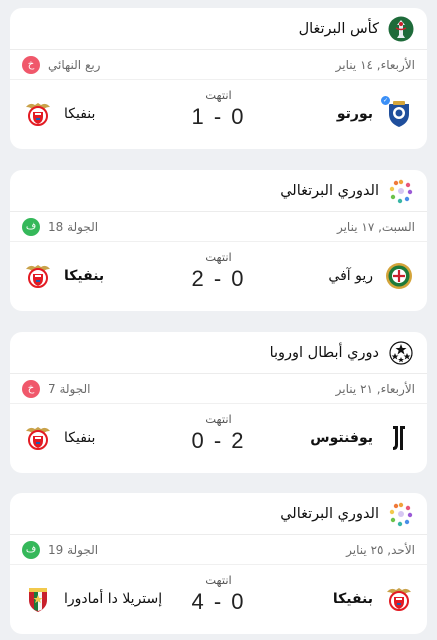 The image size is (437, 640). What do you see at coordinates (352, 599) in the screenshot?
I see `home-team-name: بنفيكا` at bounding box center [352, 599].